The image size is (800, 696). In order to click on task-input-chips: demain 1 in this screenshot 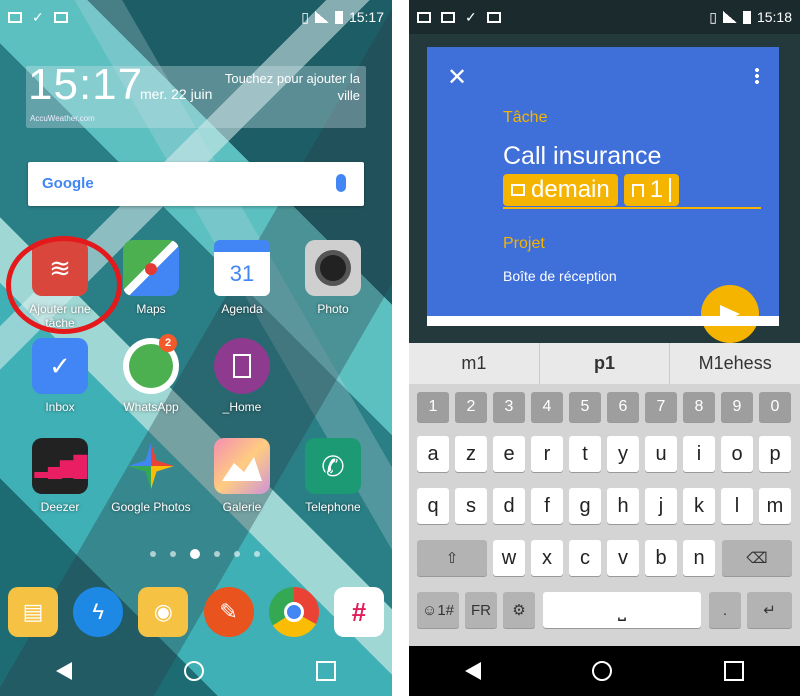, I will do `click(632, 191)`.